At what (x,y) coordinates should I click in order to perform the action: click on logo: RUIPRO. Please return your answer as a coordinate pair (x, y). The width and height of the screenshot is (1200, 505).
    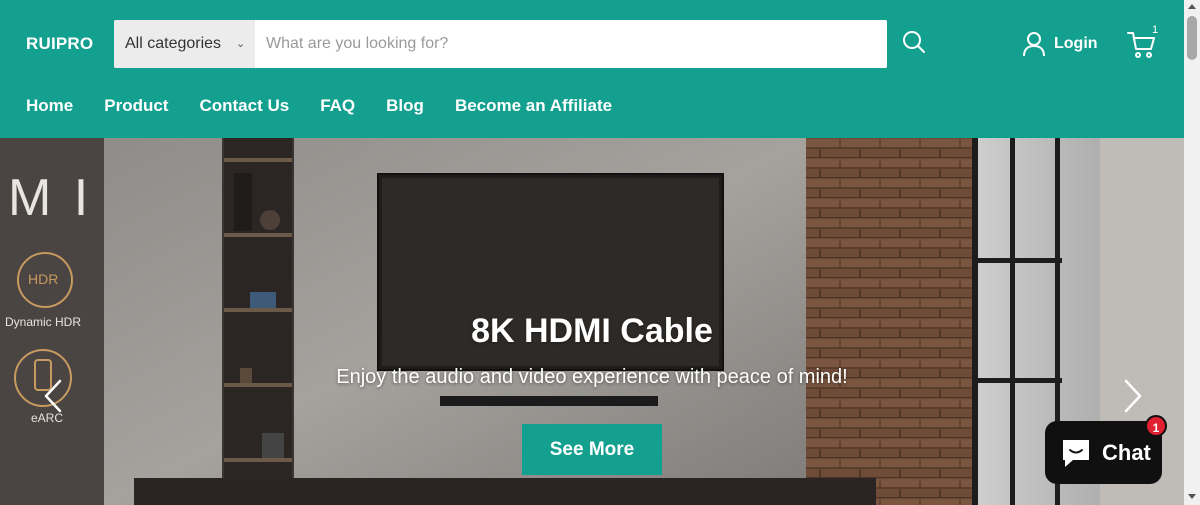
    Looking at the image, I should click on (59, 44).